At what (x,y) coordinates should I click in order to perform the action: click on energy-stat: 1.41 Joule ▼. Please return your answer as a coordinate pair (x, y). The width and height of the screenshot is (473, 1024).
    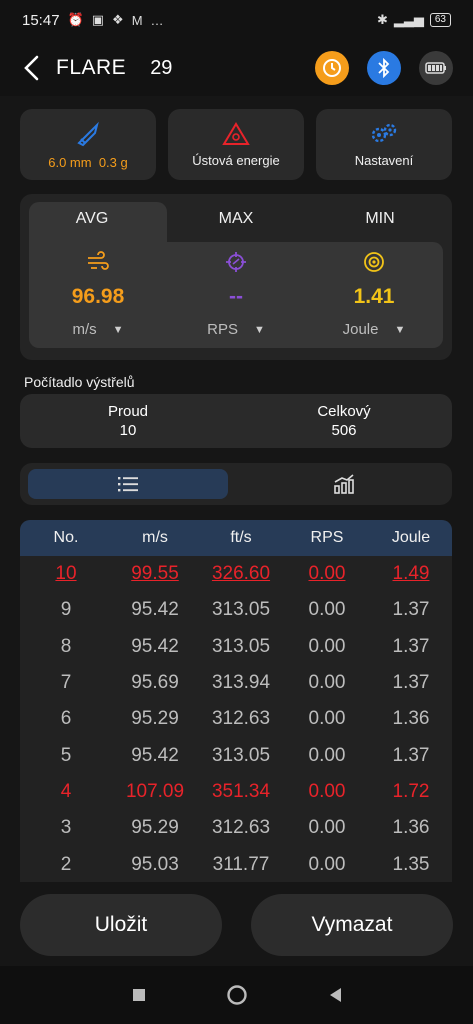
    Looking at the image, I should click on (374, 295).